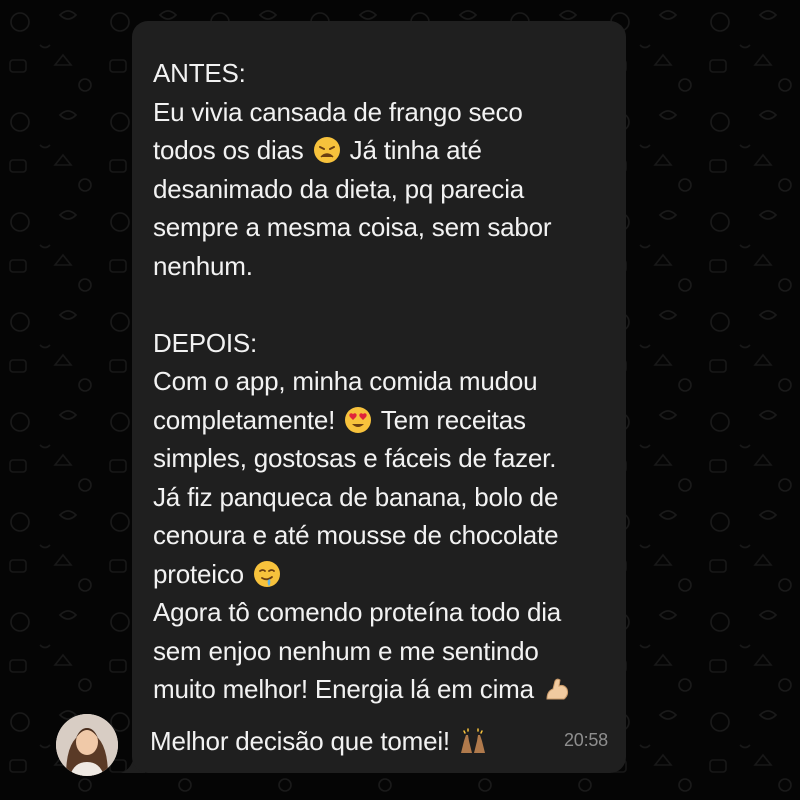 Image resolution: width=800 pixels, height=800 pixels. I want to click on weary-face-icon, so click(327, 150).